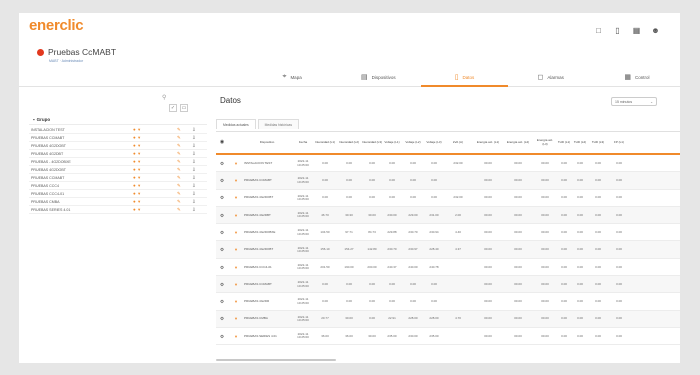 The height and width of the screenshot is (375, 700). Describe the element at coordinates (551, 78) in the screenshot. I see `tab-alarmas: ◻ Alarmas` at that location.